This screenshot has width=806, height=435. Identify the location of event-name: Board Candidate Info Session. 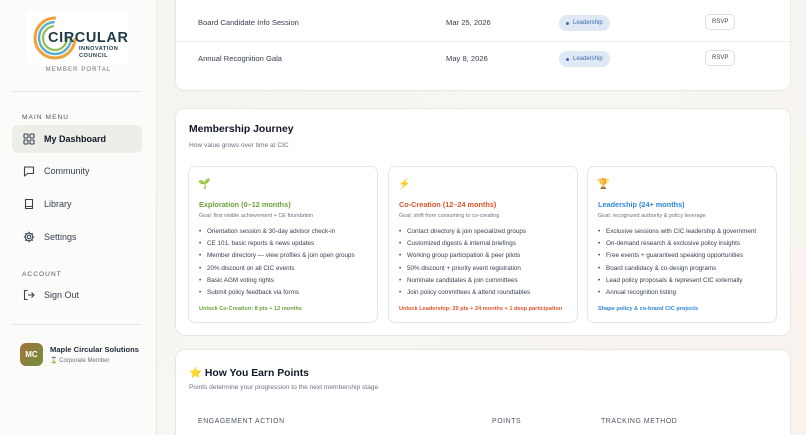
(248, 22).